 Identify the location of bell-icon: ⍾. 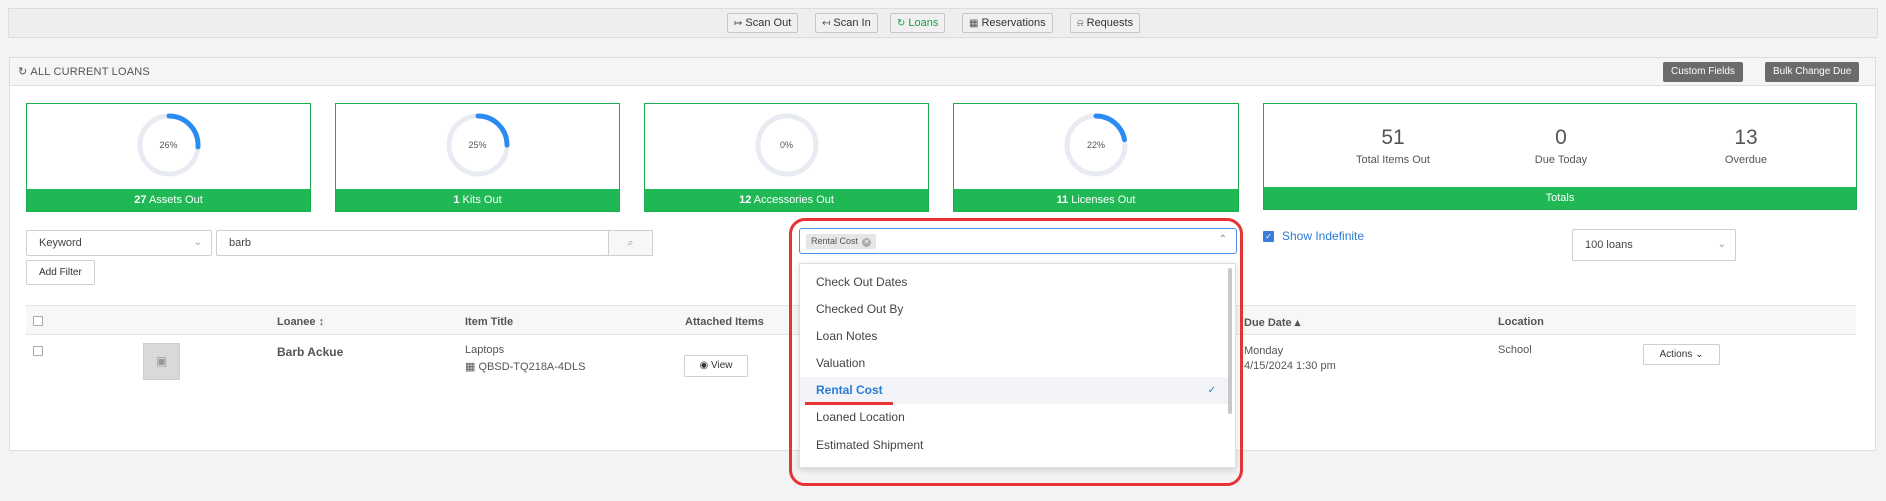
(1080, 23).